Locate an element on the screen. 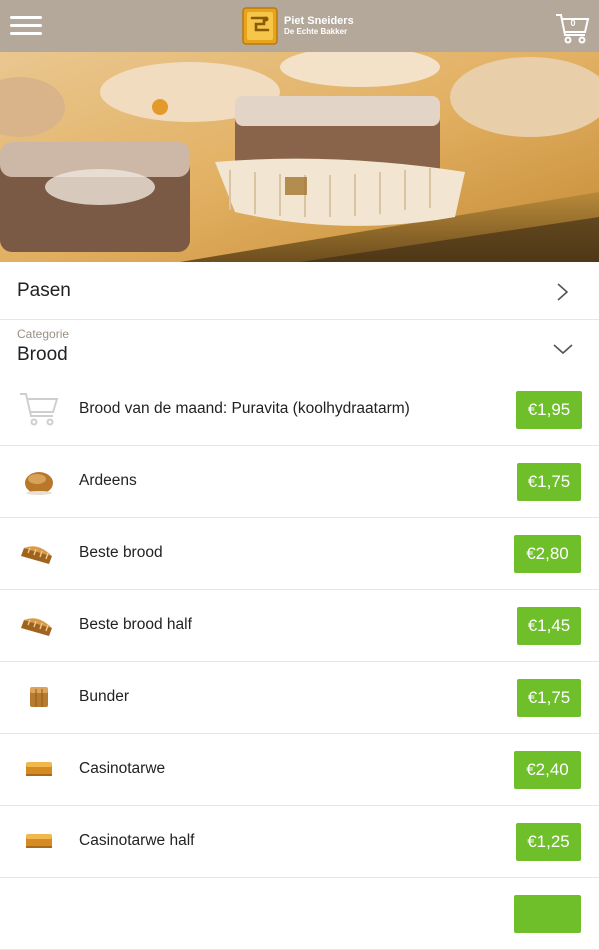 The image size is (599, 950). list-item: Beste brood €2,80 is located at coordinates (299, 554).